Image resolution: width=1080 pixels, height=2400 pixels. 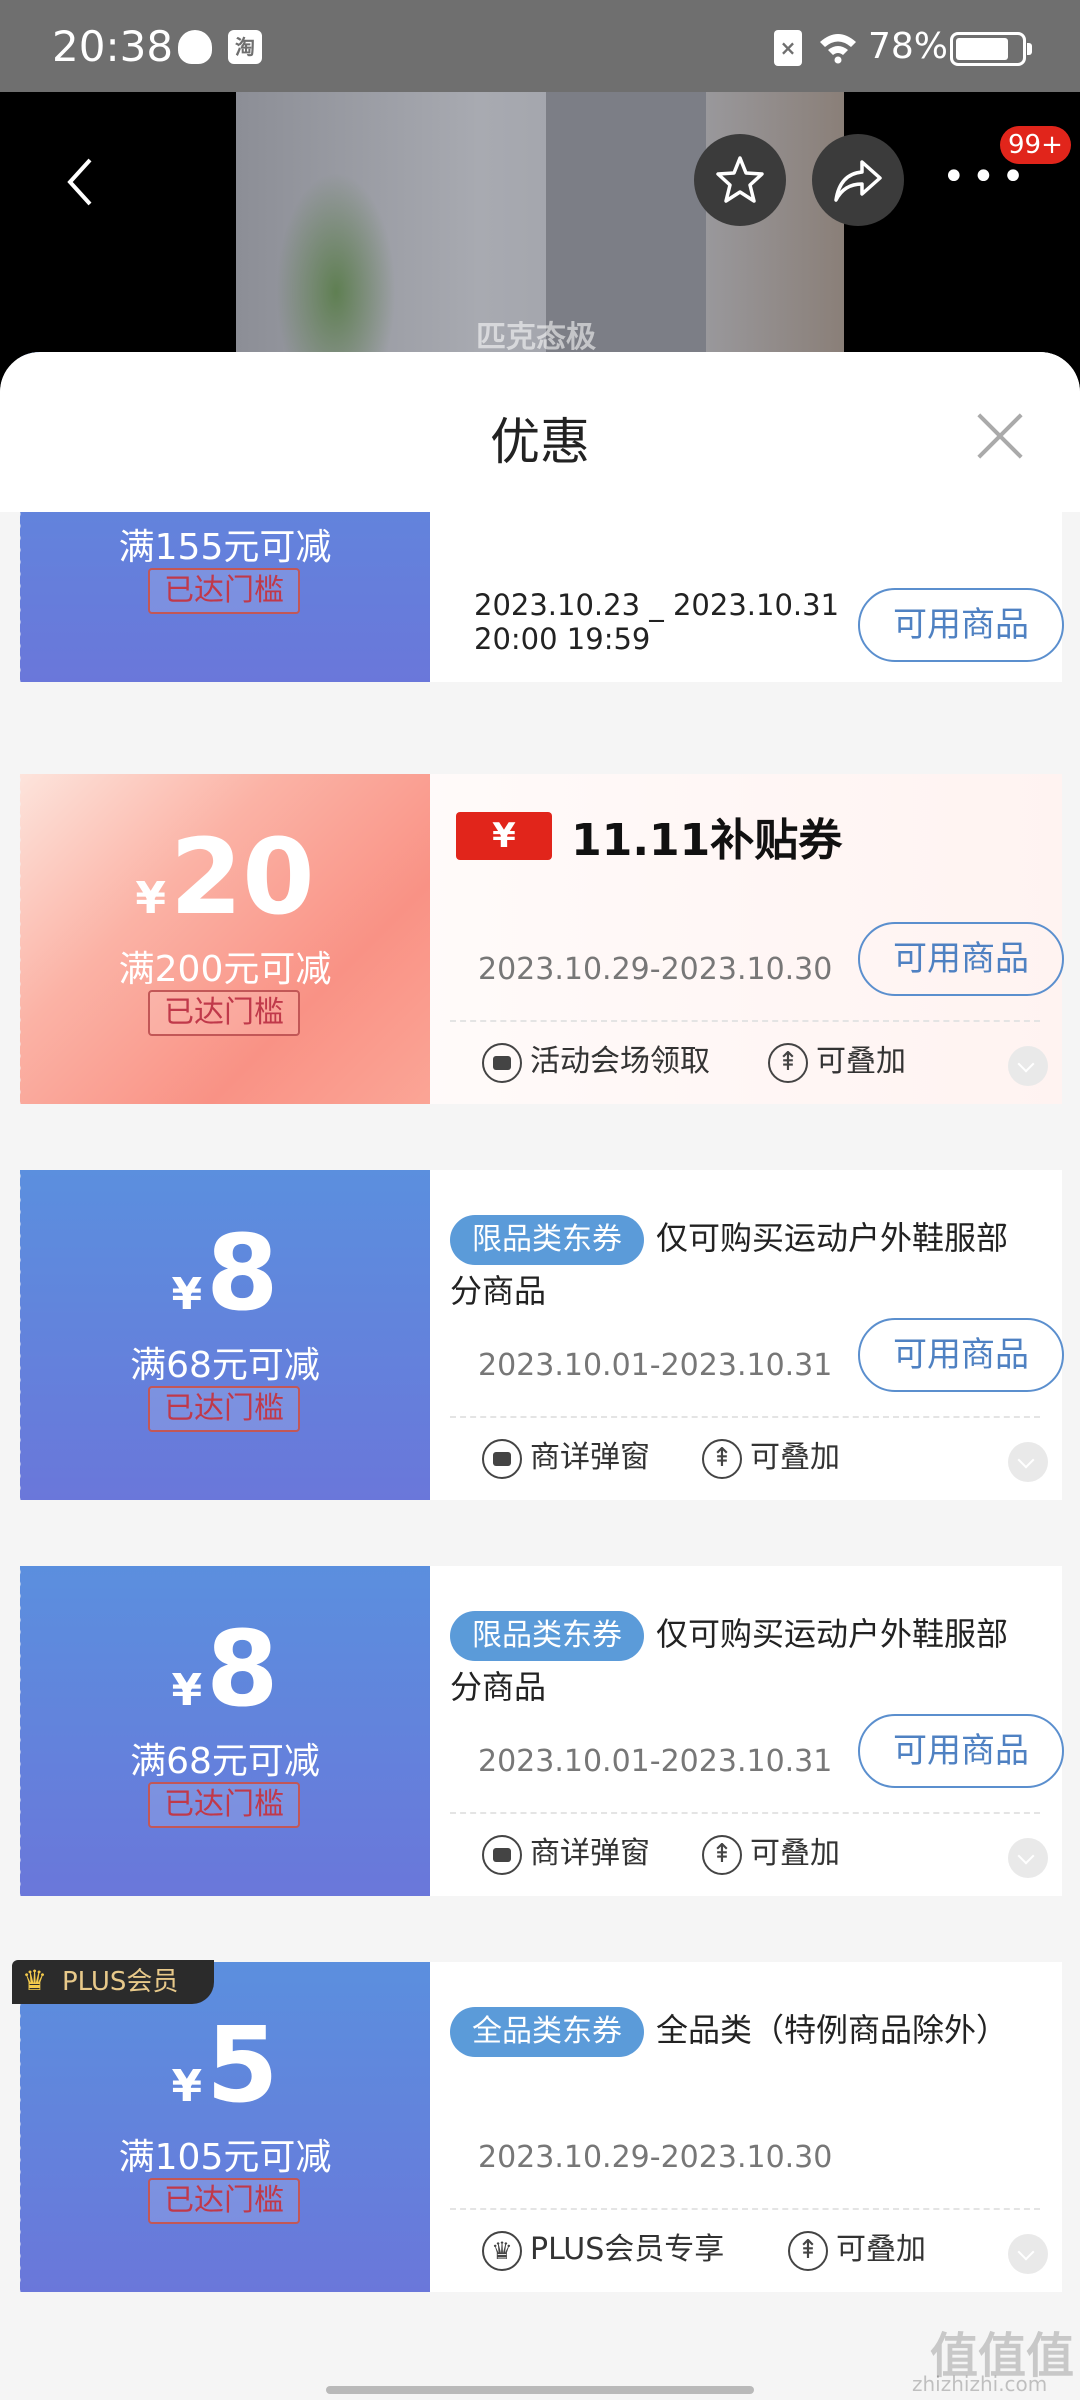 I want to click on sim-icon: ×, so click(x=788, y=48).